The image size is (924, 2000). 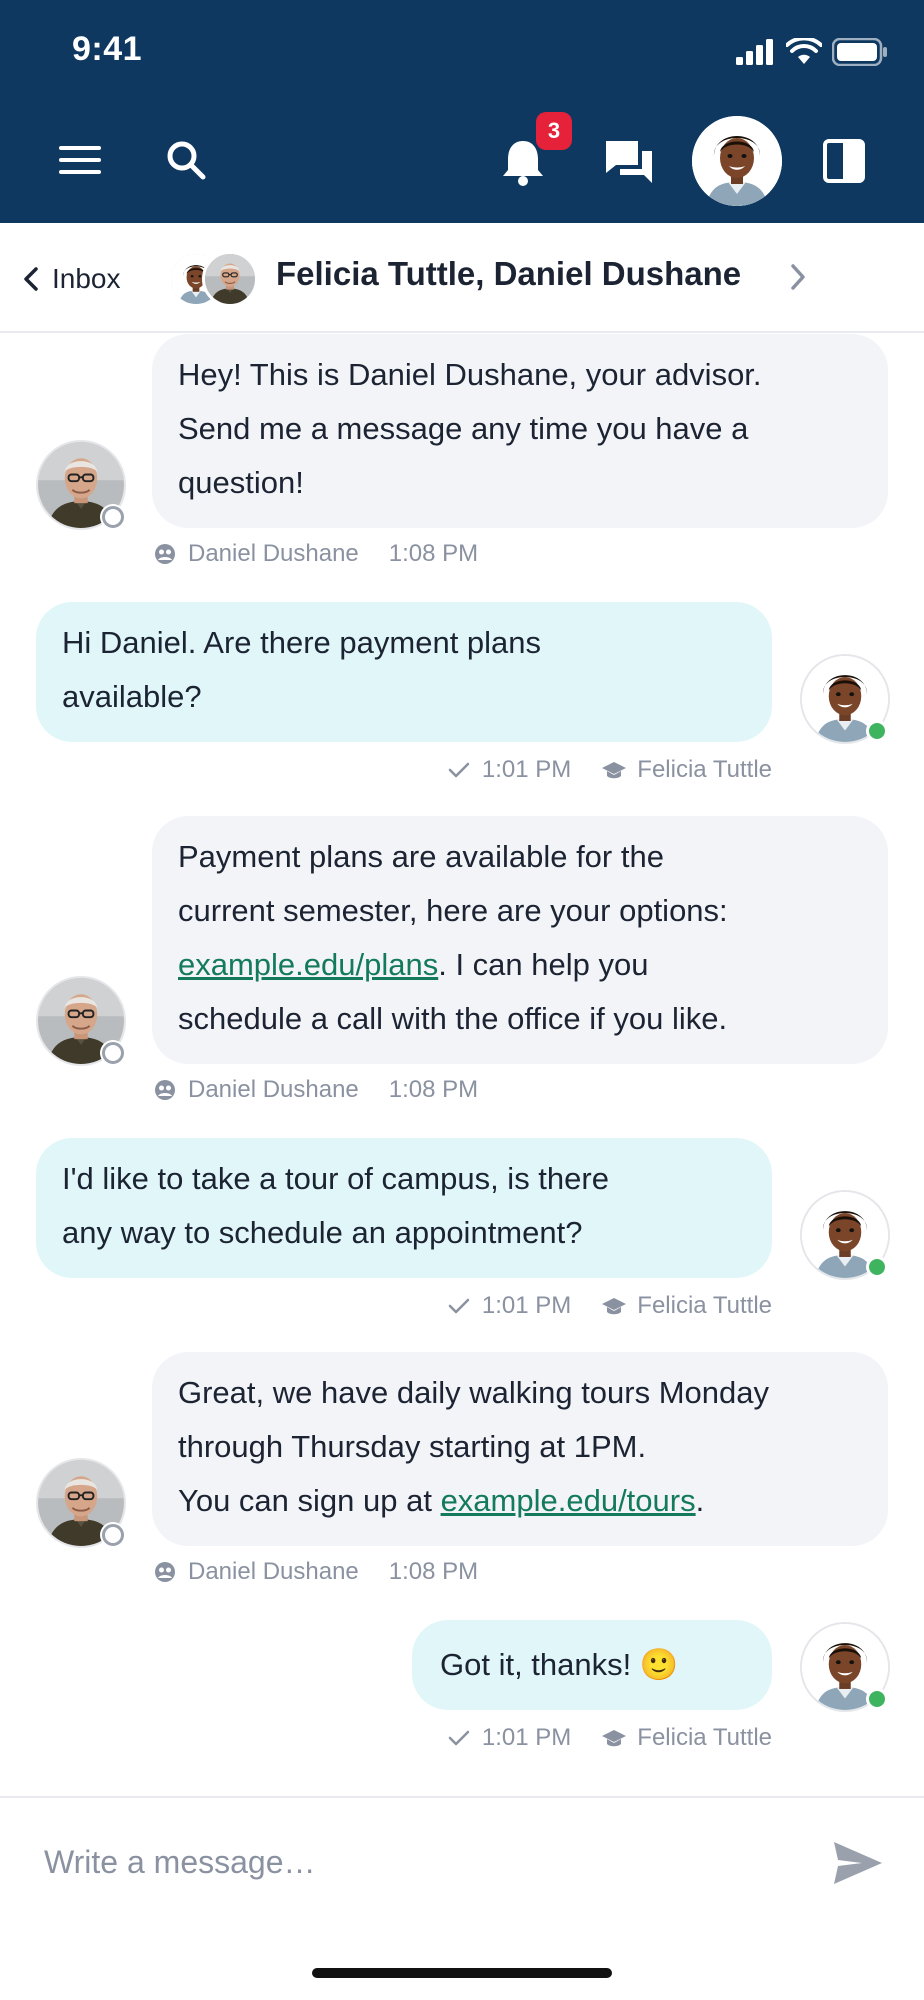 What do you see at coordinates (132, 696) in the screenshot?
I see `message-text-line: available?` at bounding box center [132, 696].